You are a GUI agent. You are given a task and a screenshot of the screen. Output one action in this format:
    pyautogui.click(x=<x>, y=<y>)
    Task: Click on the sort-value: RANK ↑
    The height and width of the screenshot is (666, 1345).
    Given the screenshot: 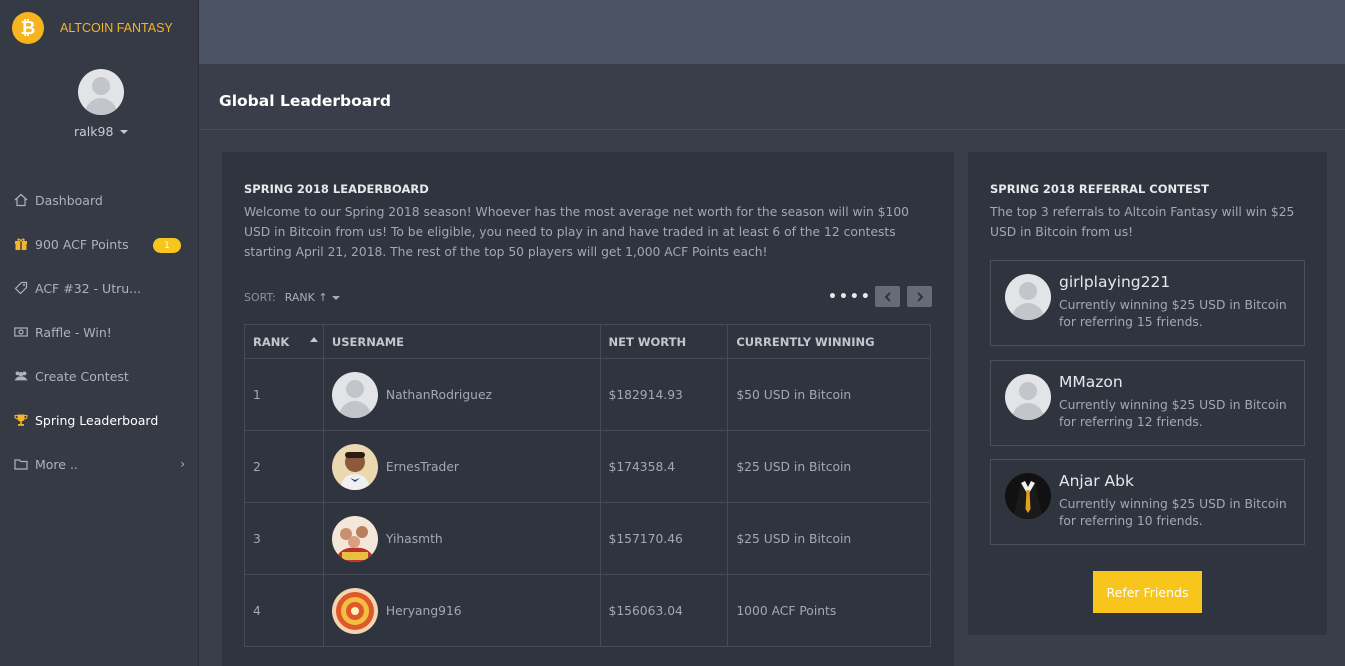 What is the action you would take?
    pyautogui.click(x=306, y=297)
    